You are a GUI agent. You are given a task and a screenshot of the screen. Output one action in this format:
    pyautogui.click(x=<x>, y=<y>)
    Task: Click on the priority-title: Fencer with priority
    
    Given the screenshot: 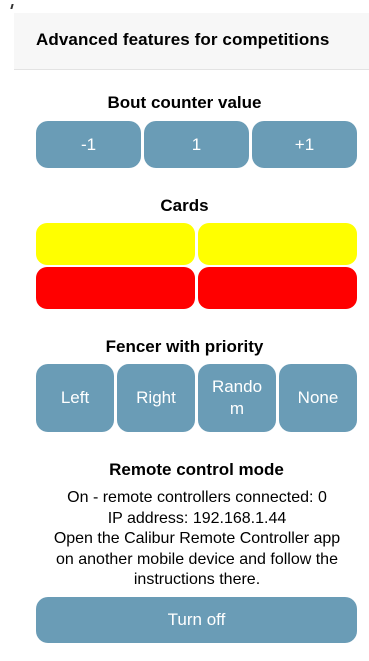 What is the action you would take?
    pyautogui.click(x=184, y=346)
    